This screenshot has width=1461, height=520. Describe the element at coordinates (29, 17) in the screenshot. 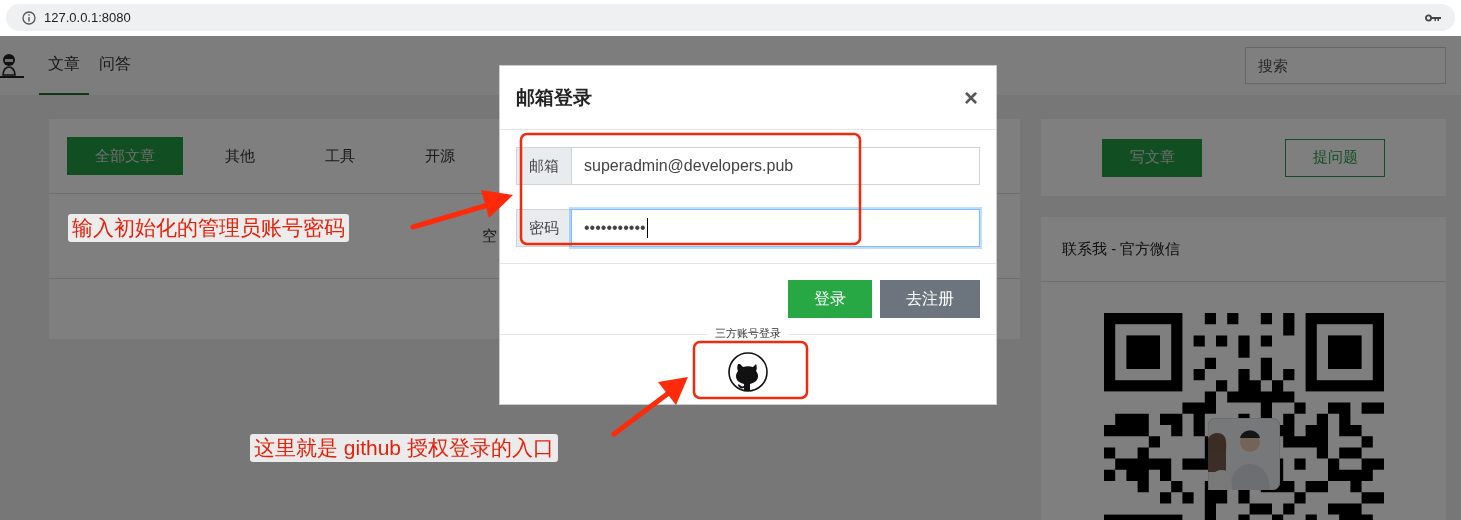

I see `info-icon` at that location.